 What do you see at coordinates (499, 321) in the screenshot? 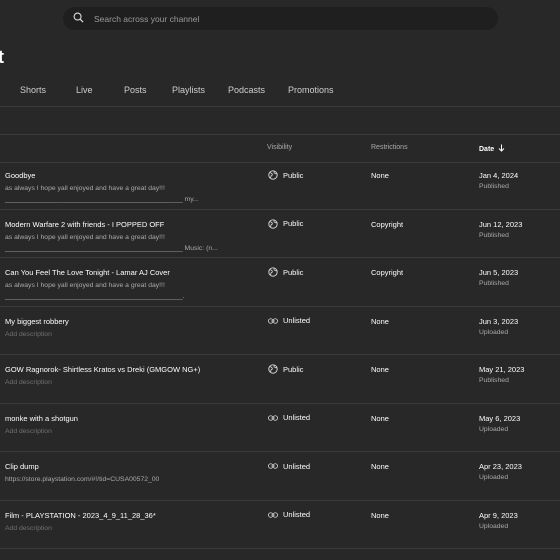
I see `date-value: Jun 3, 2023` at bounding box center [499, 321].